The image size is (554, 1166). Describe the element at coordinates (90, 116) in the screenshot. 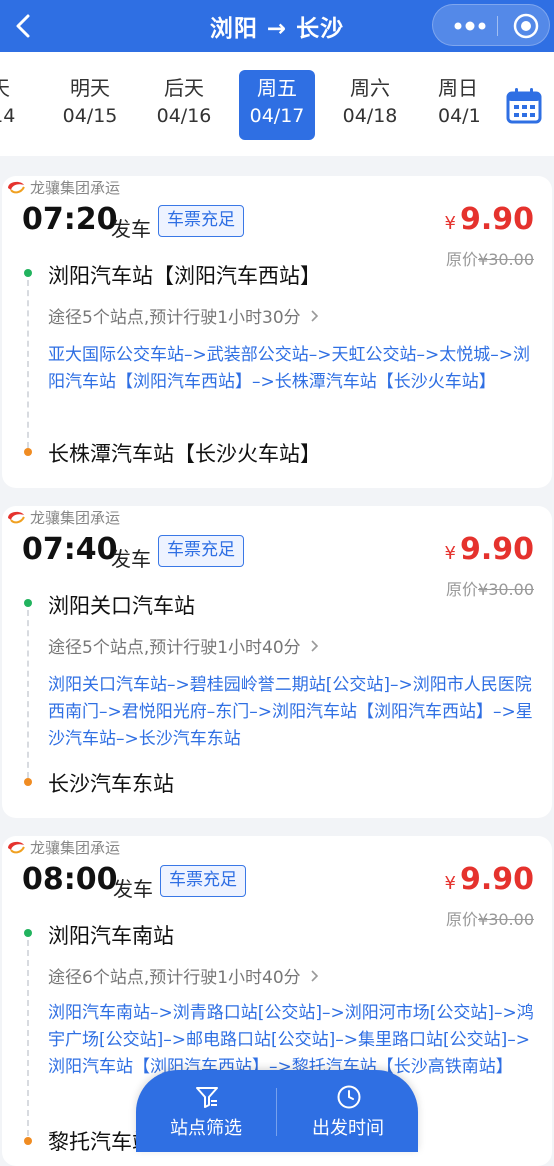

I see `date-value-label: 04/15` at that location.